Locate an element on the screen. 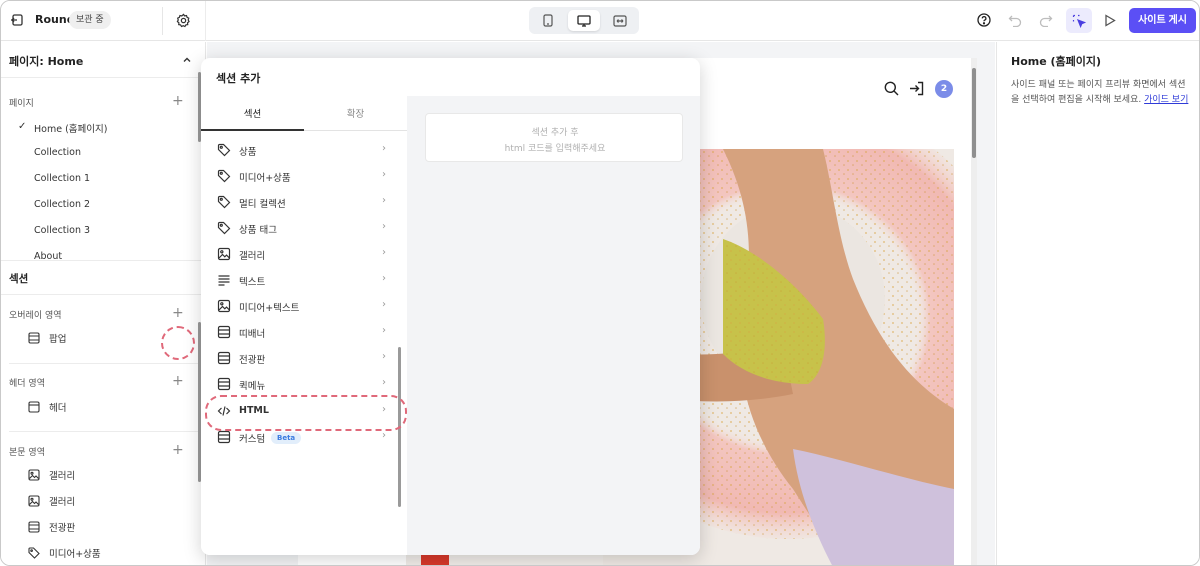 The height and width of the screenshot is (566, 1200). mobile-view-button is located at coordinates (548, 20).